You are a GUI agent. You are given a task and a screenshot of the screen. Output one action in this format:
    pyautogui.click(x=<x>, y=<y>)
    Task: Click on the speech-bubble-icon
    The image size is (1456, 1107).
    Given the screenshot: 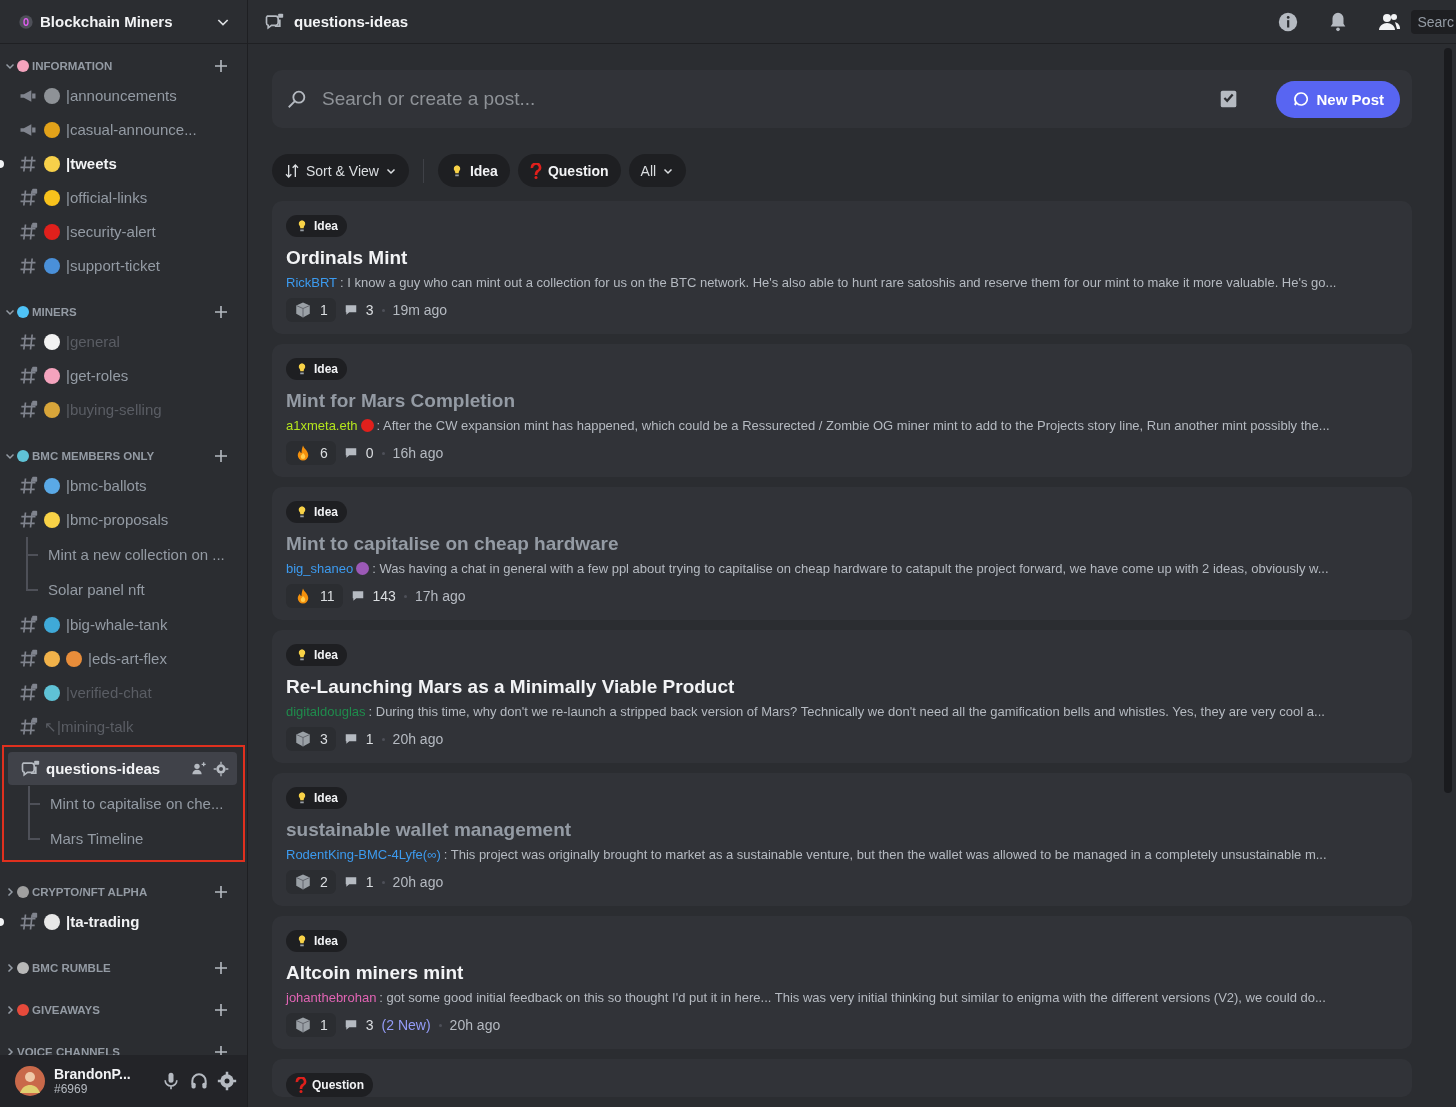 What is the action you would take?
    pyautogui.click(x=1301, y=99)
    